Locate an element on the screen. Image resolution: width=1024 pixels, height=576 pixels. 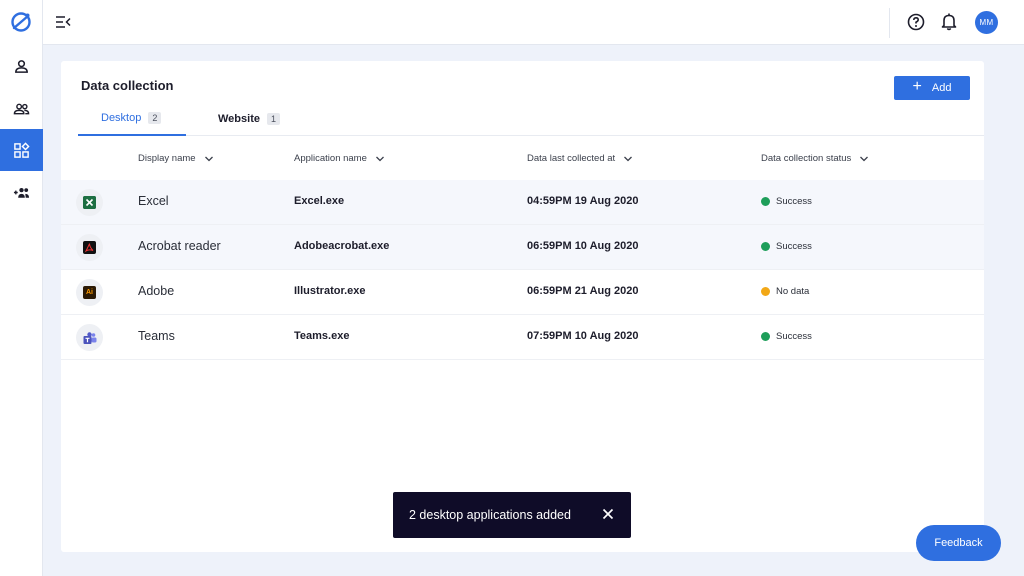
page-title: Data collection is located at coordinates (127, 85).